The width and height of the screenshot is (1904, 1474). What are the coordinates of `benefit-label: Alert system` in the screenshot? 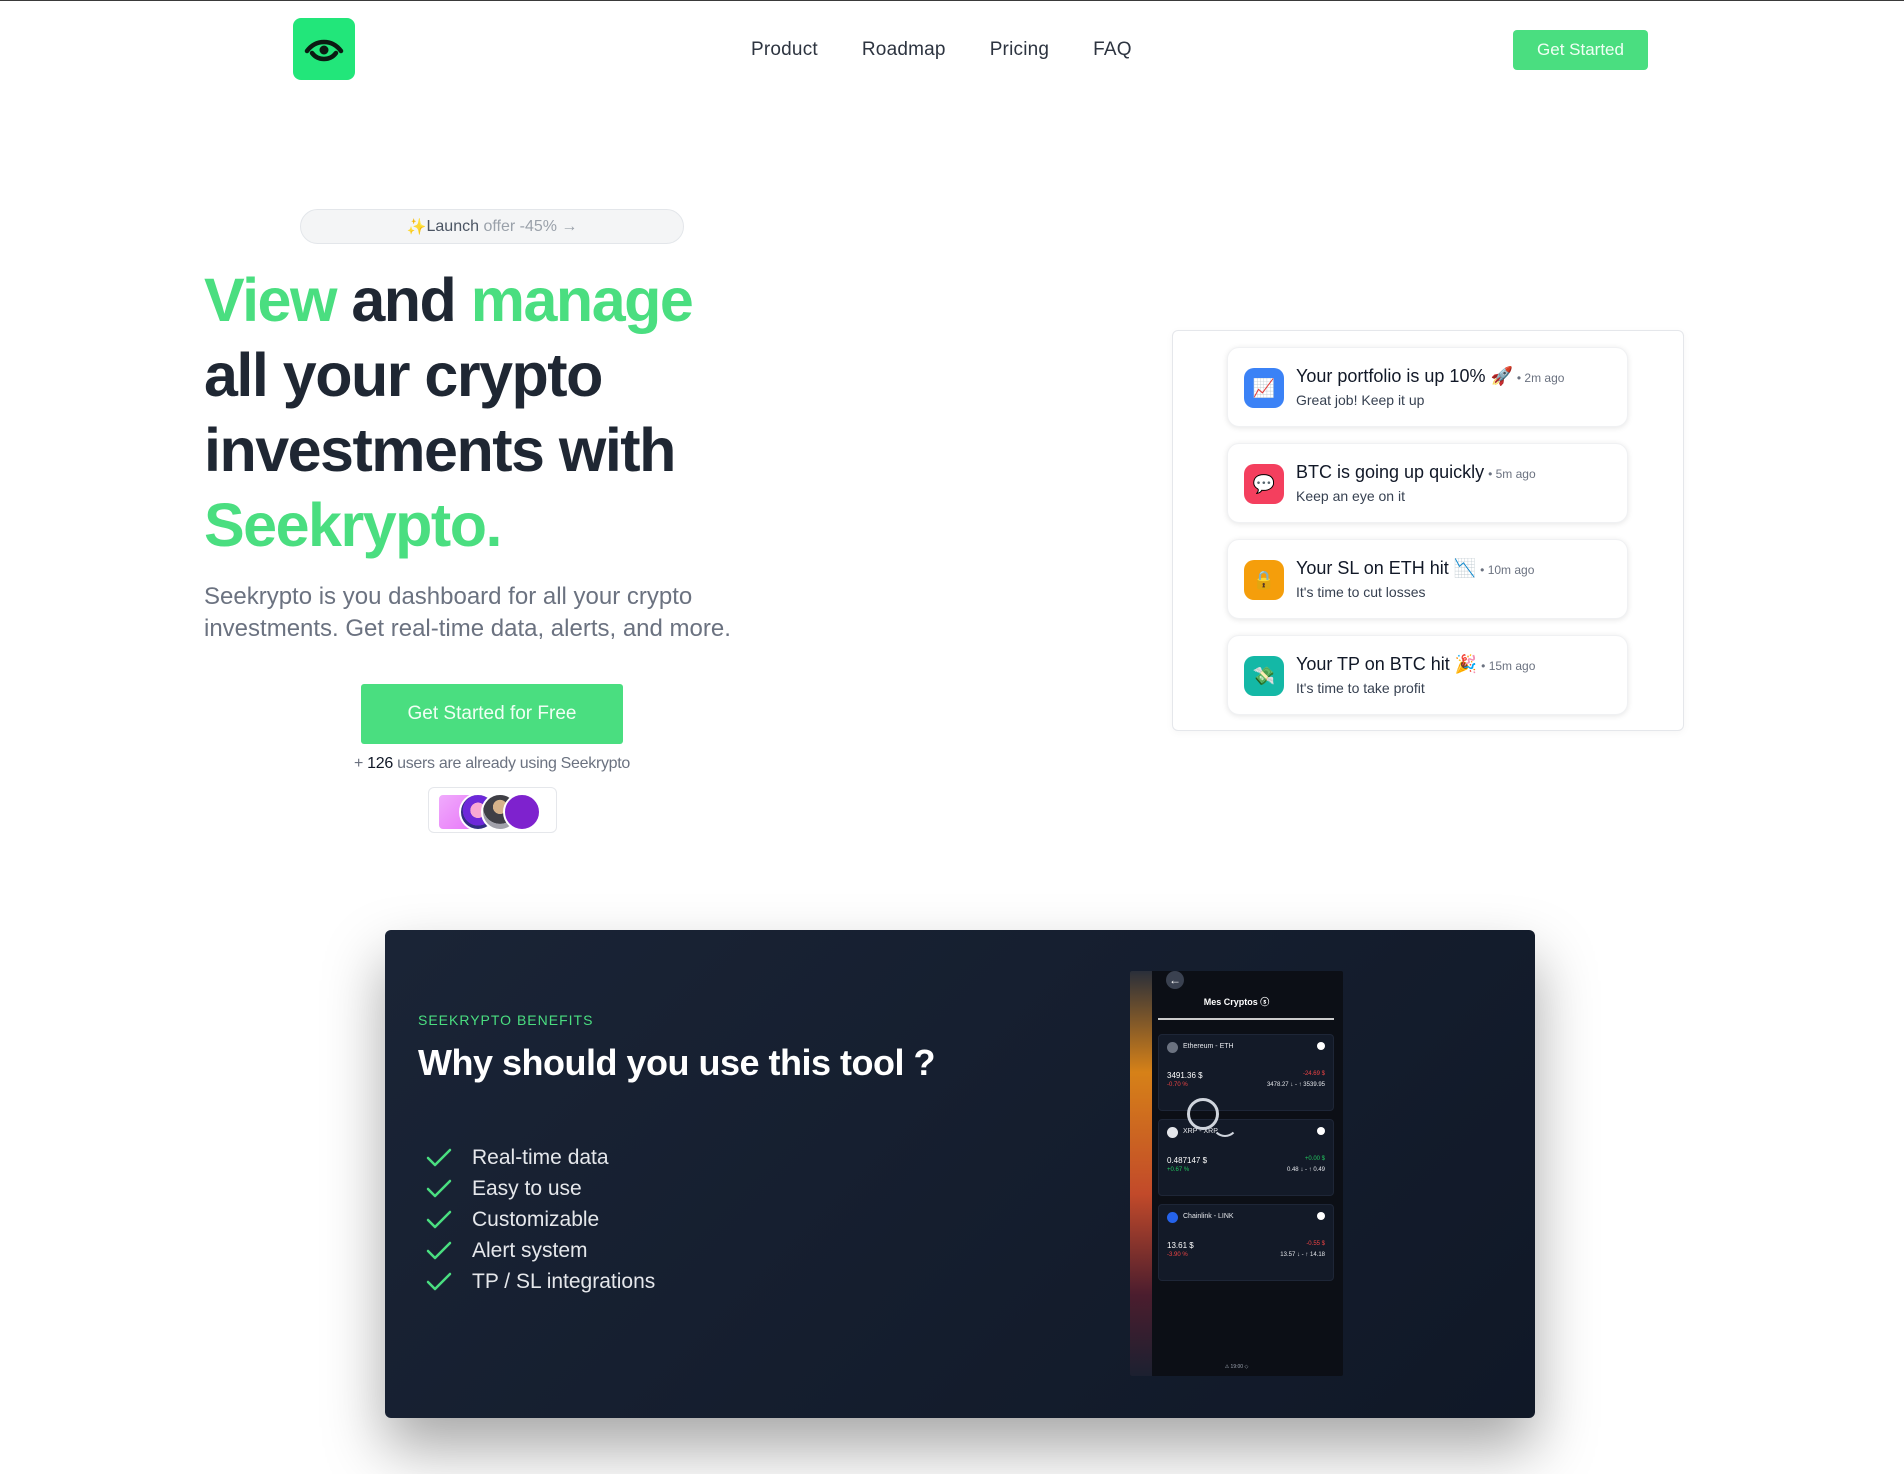 It's located at (530, 1250).